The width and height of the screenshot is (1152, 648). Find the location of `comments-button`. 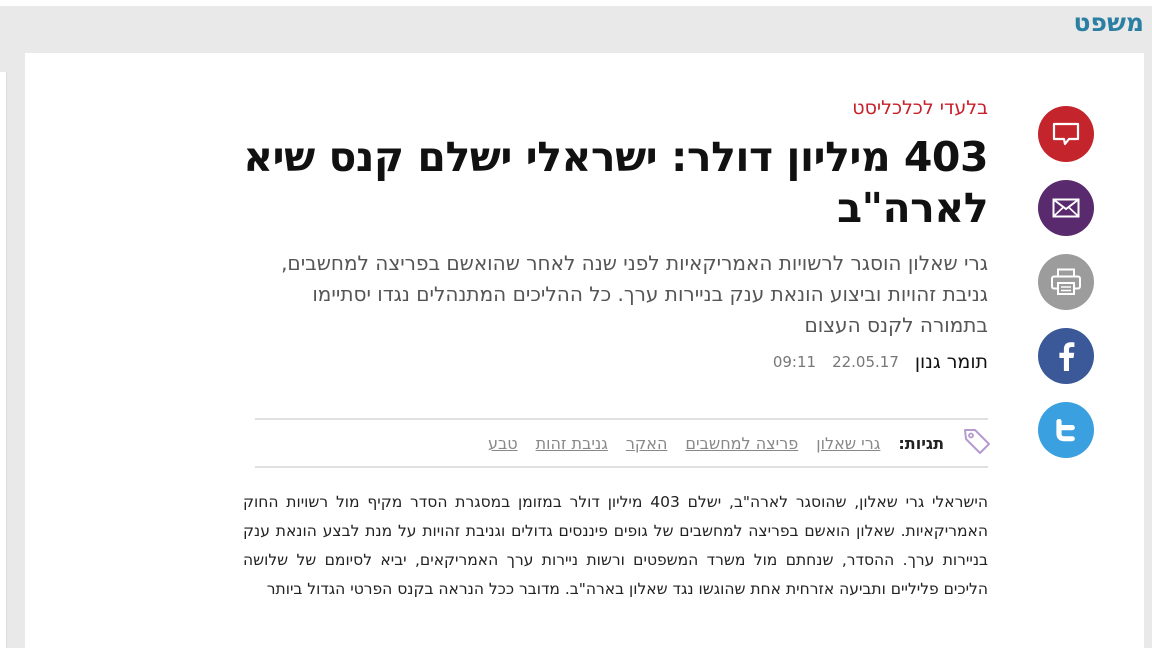

comments-button is located at coordinates (1066, 134).